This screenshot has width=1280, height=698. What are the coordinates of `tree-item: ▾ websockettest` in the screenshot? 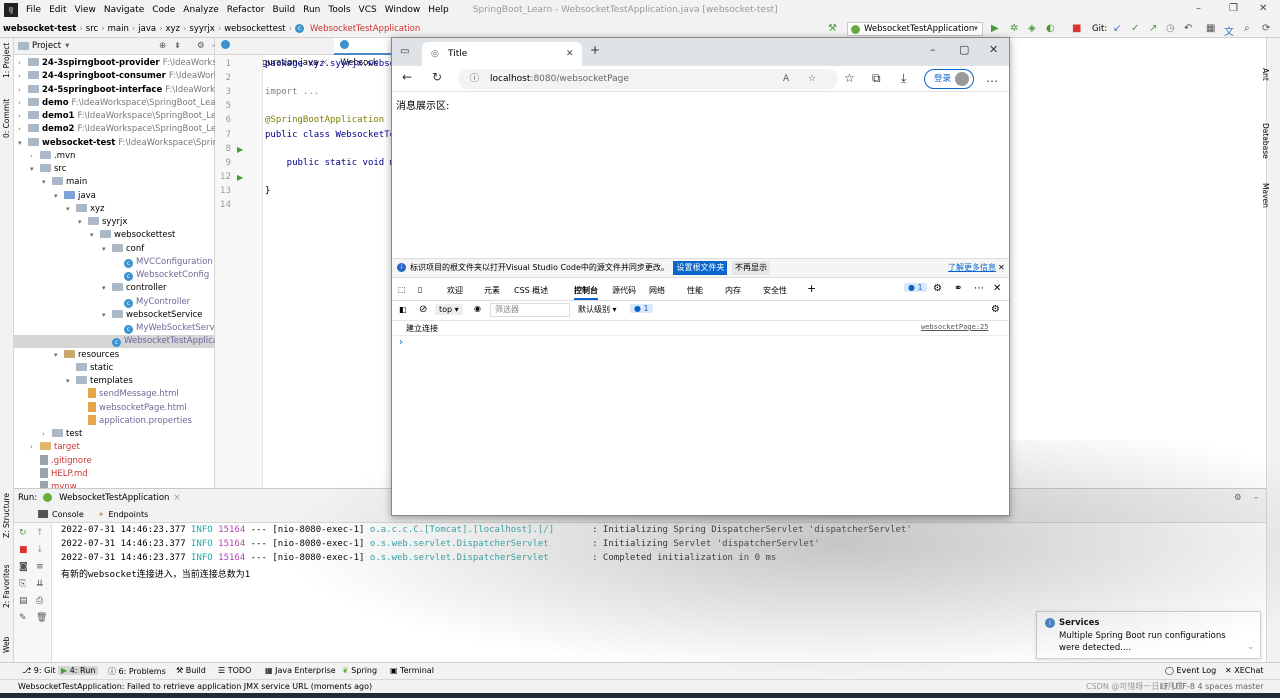 It's located at (114, 235).